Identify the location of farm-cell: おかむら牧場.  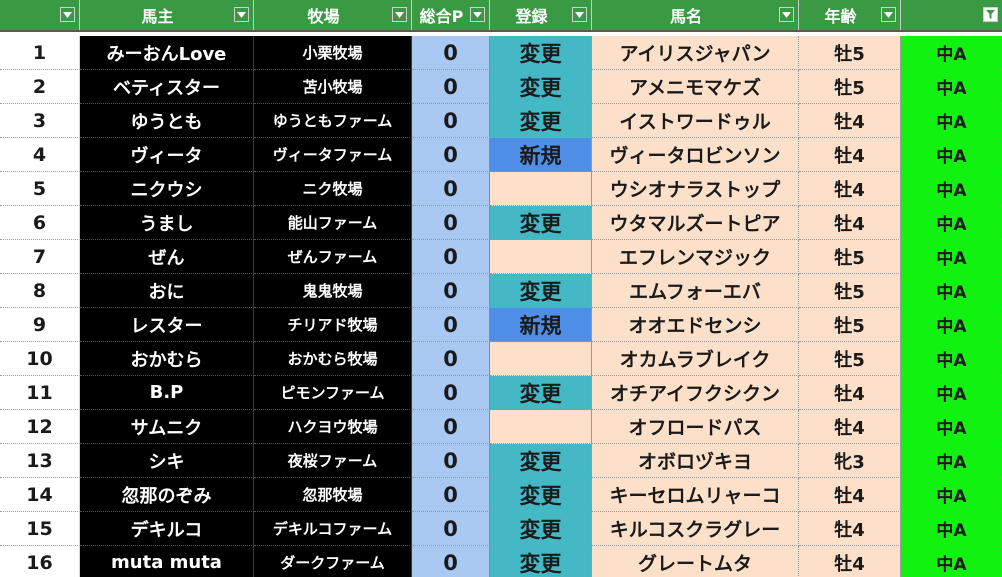
(333, 359).